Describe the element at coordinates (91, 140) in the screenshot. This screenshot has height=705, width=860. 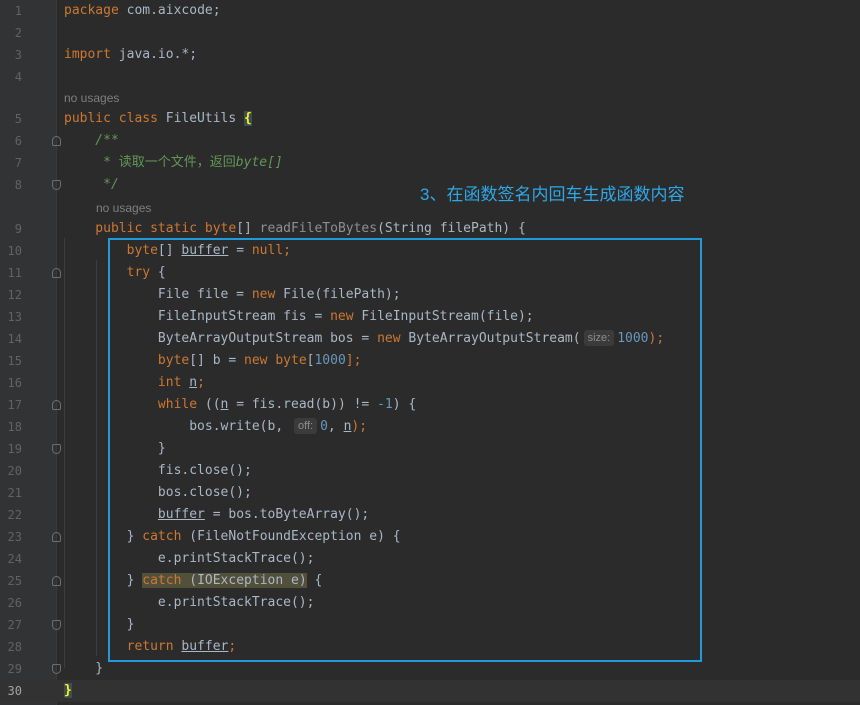
I see `code-text: /**` at that location.